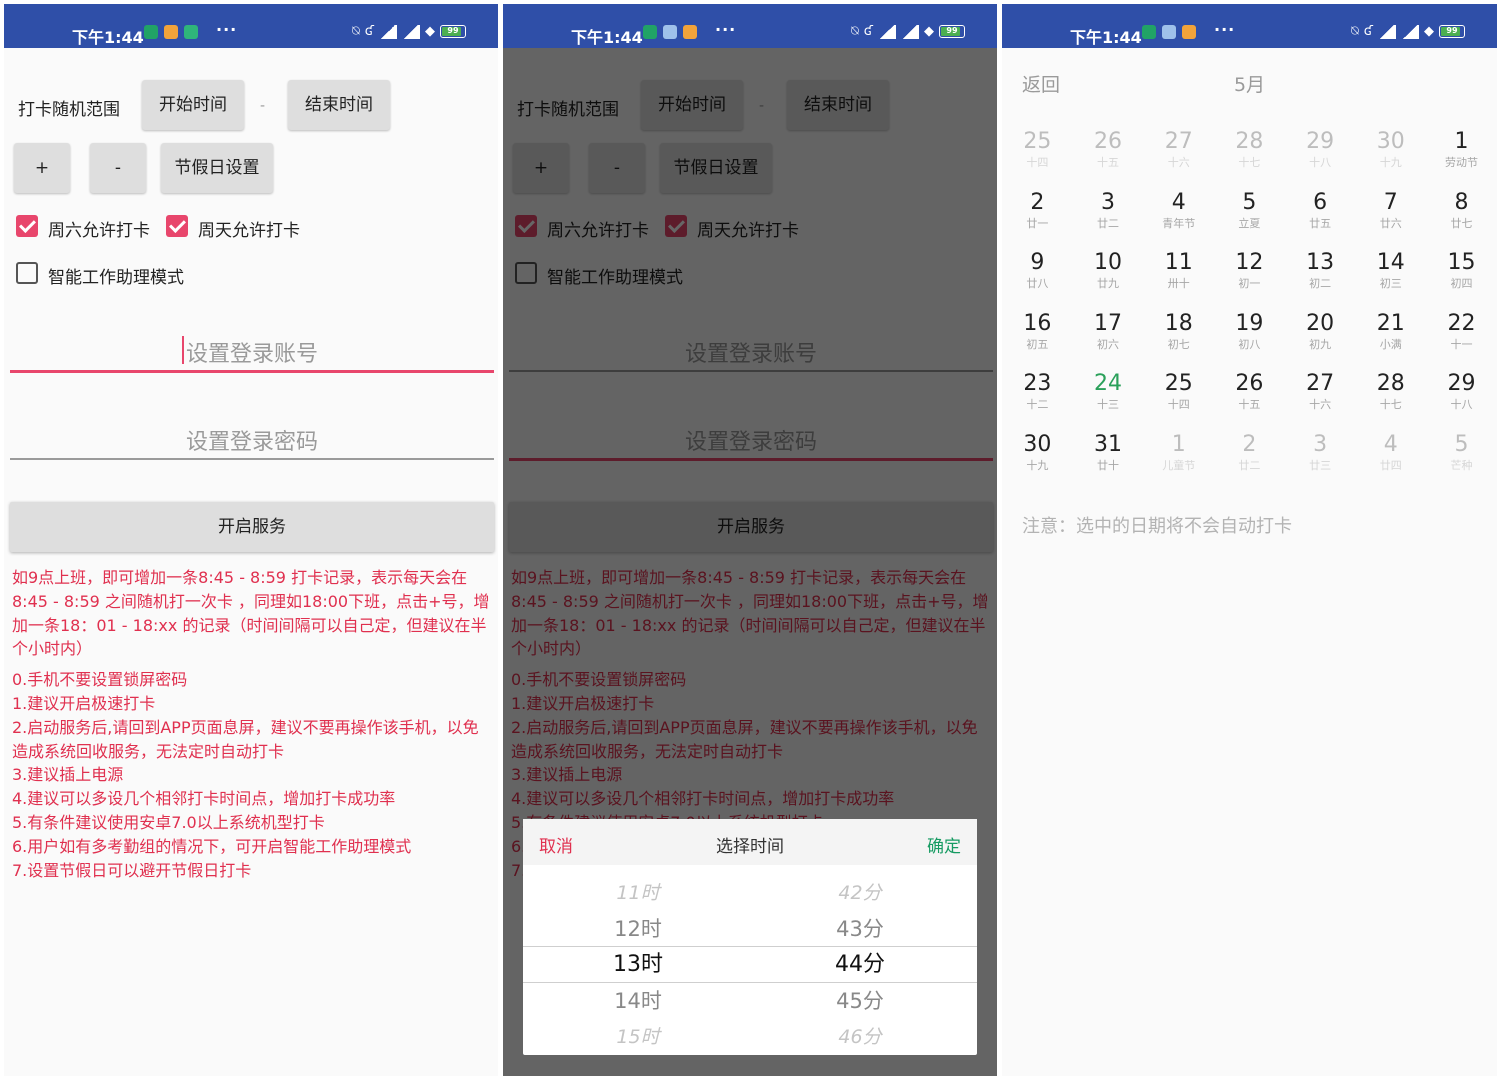  I want to click on lunar-label: 初七, so click(1178, 344).